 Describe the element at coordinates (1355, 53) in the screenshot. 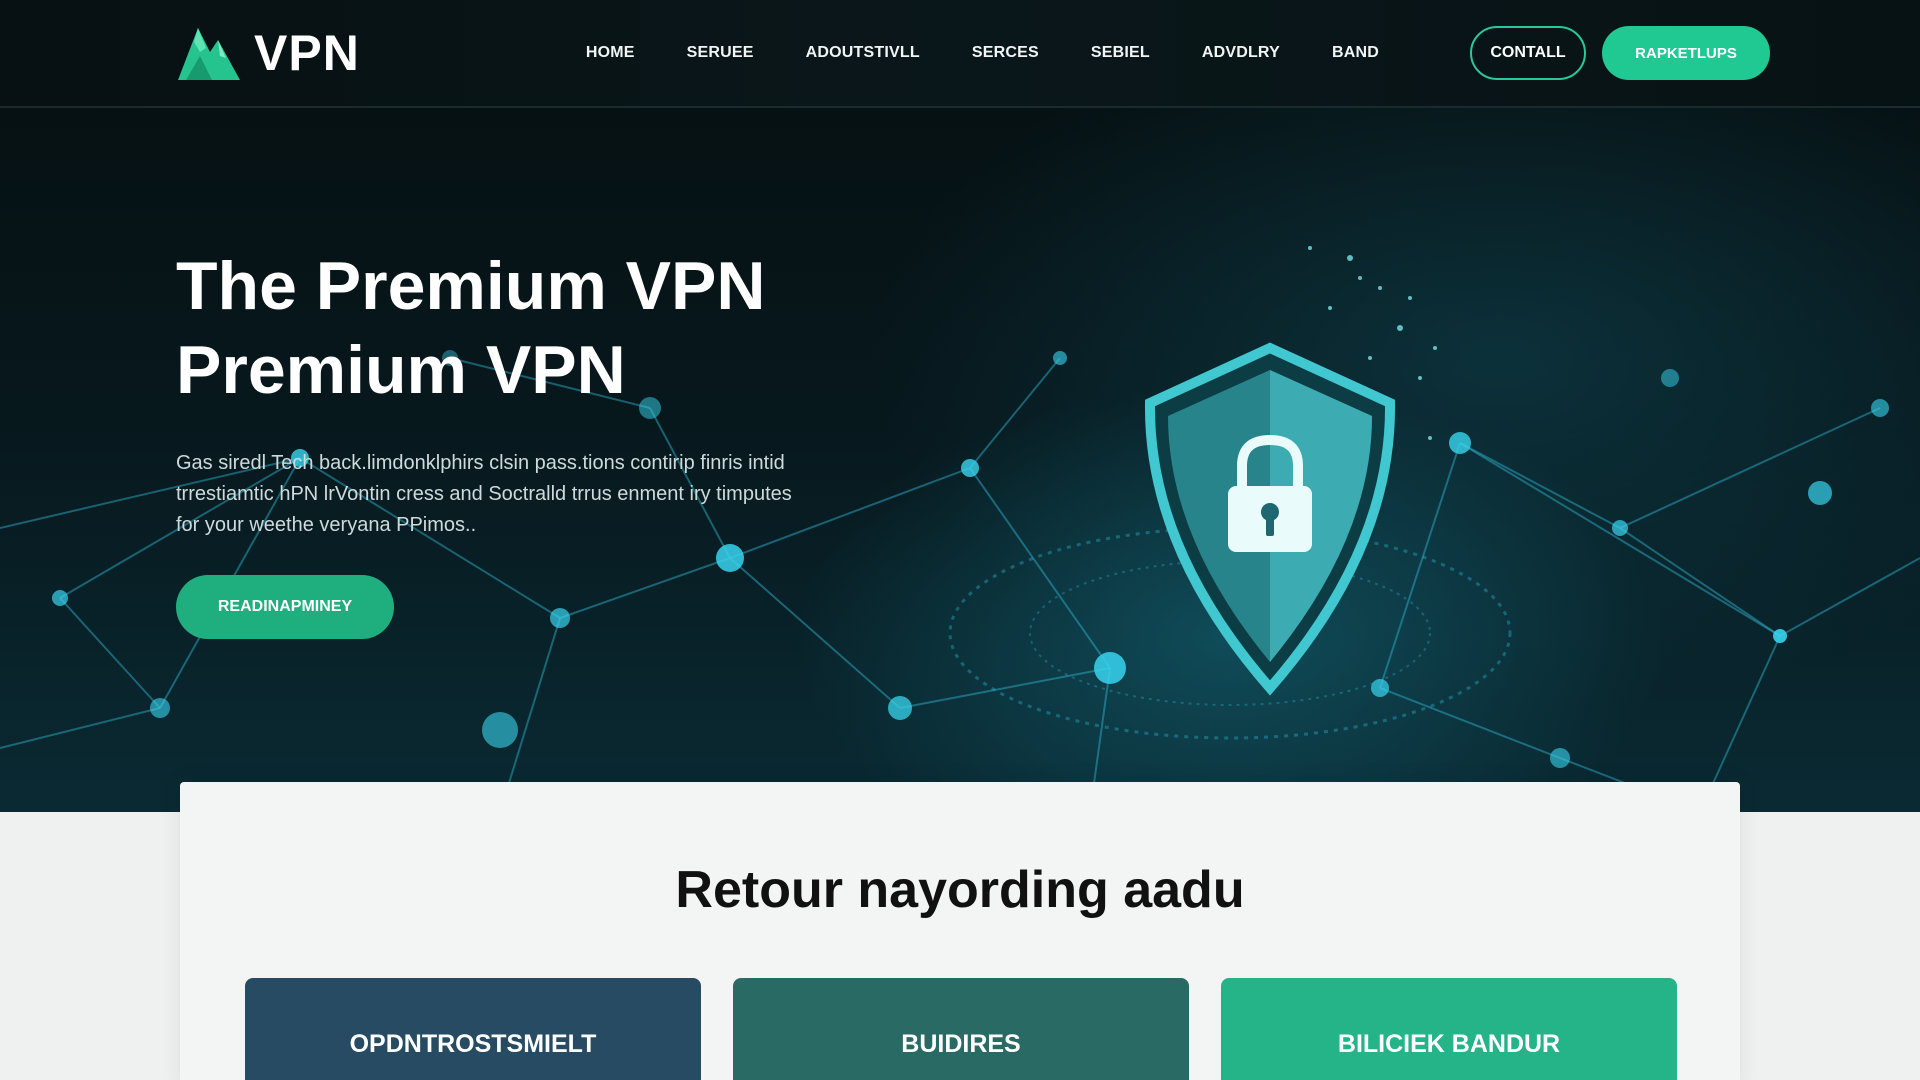

I see `nav-link-band: BAND` at that location.